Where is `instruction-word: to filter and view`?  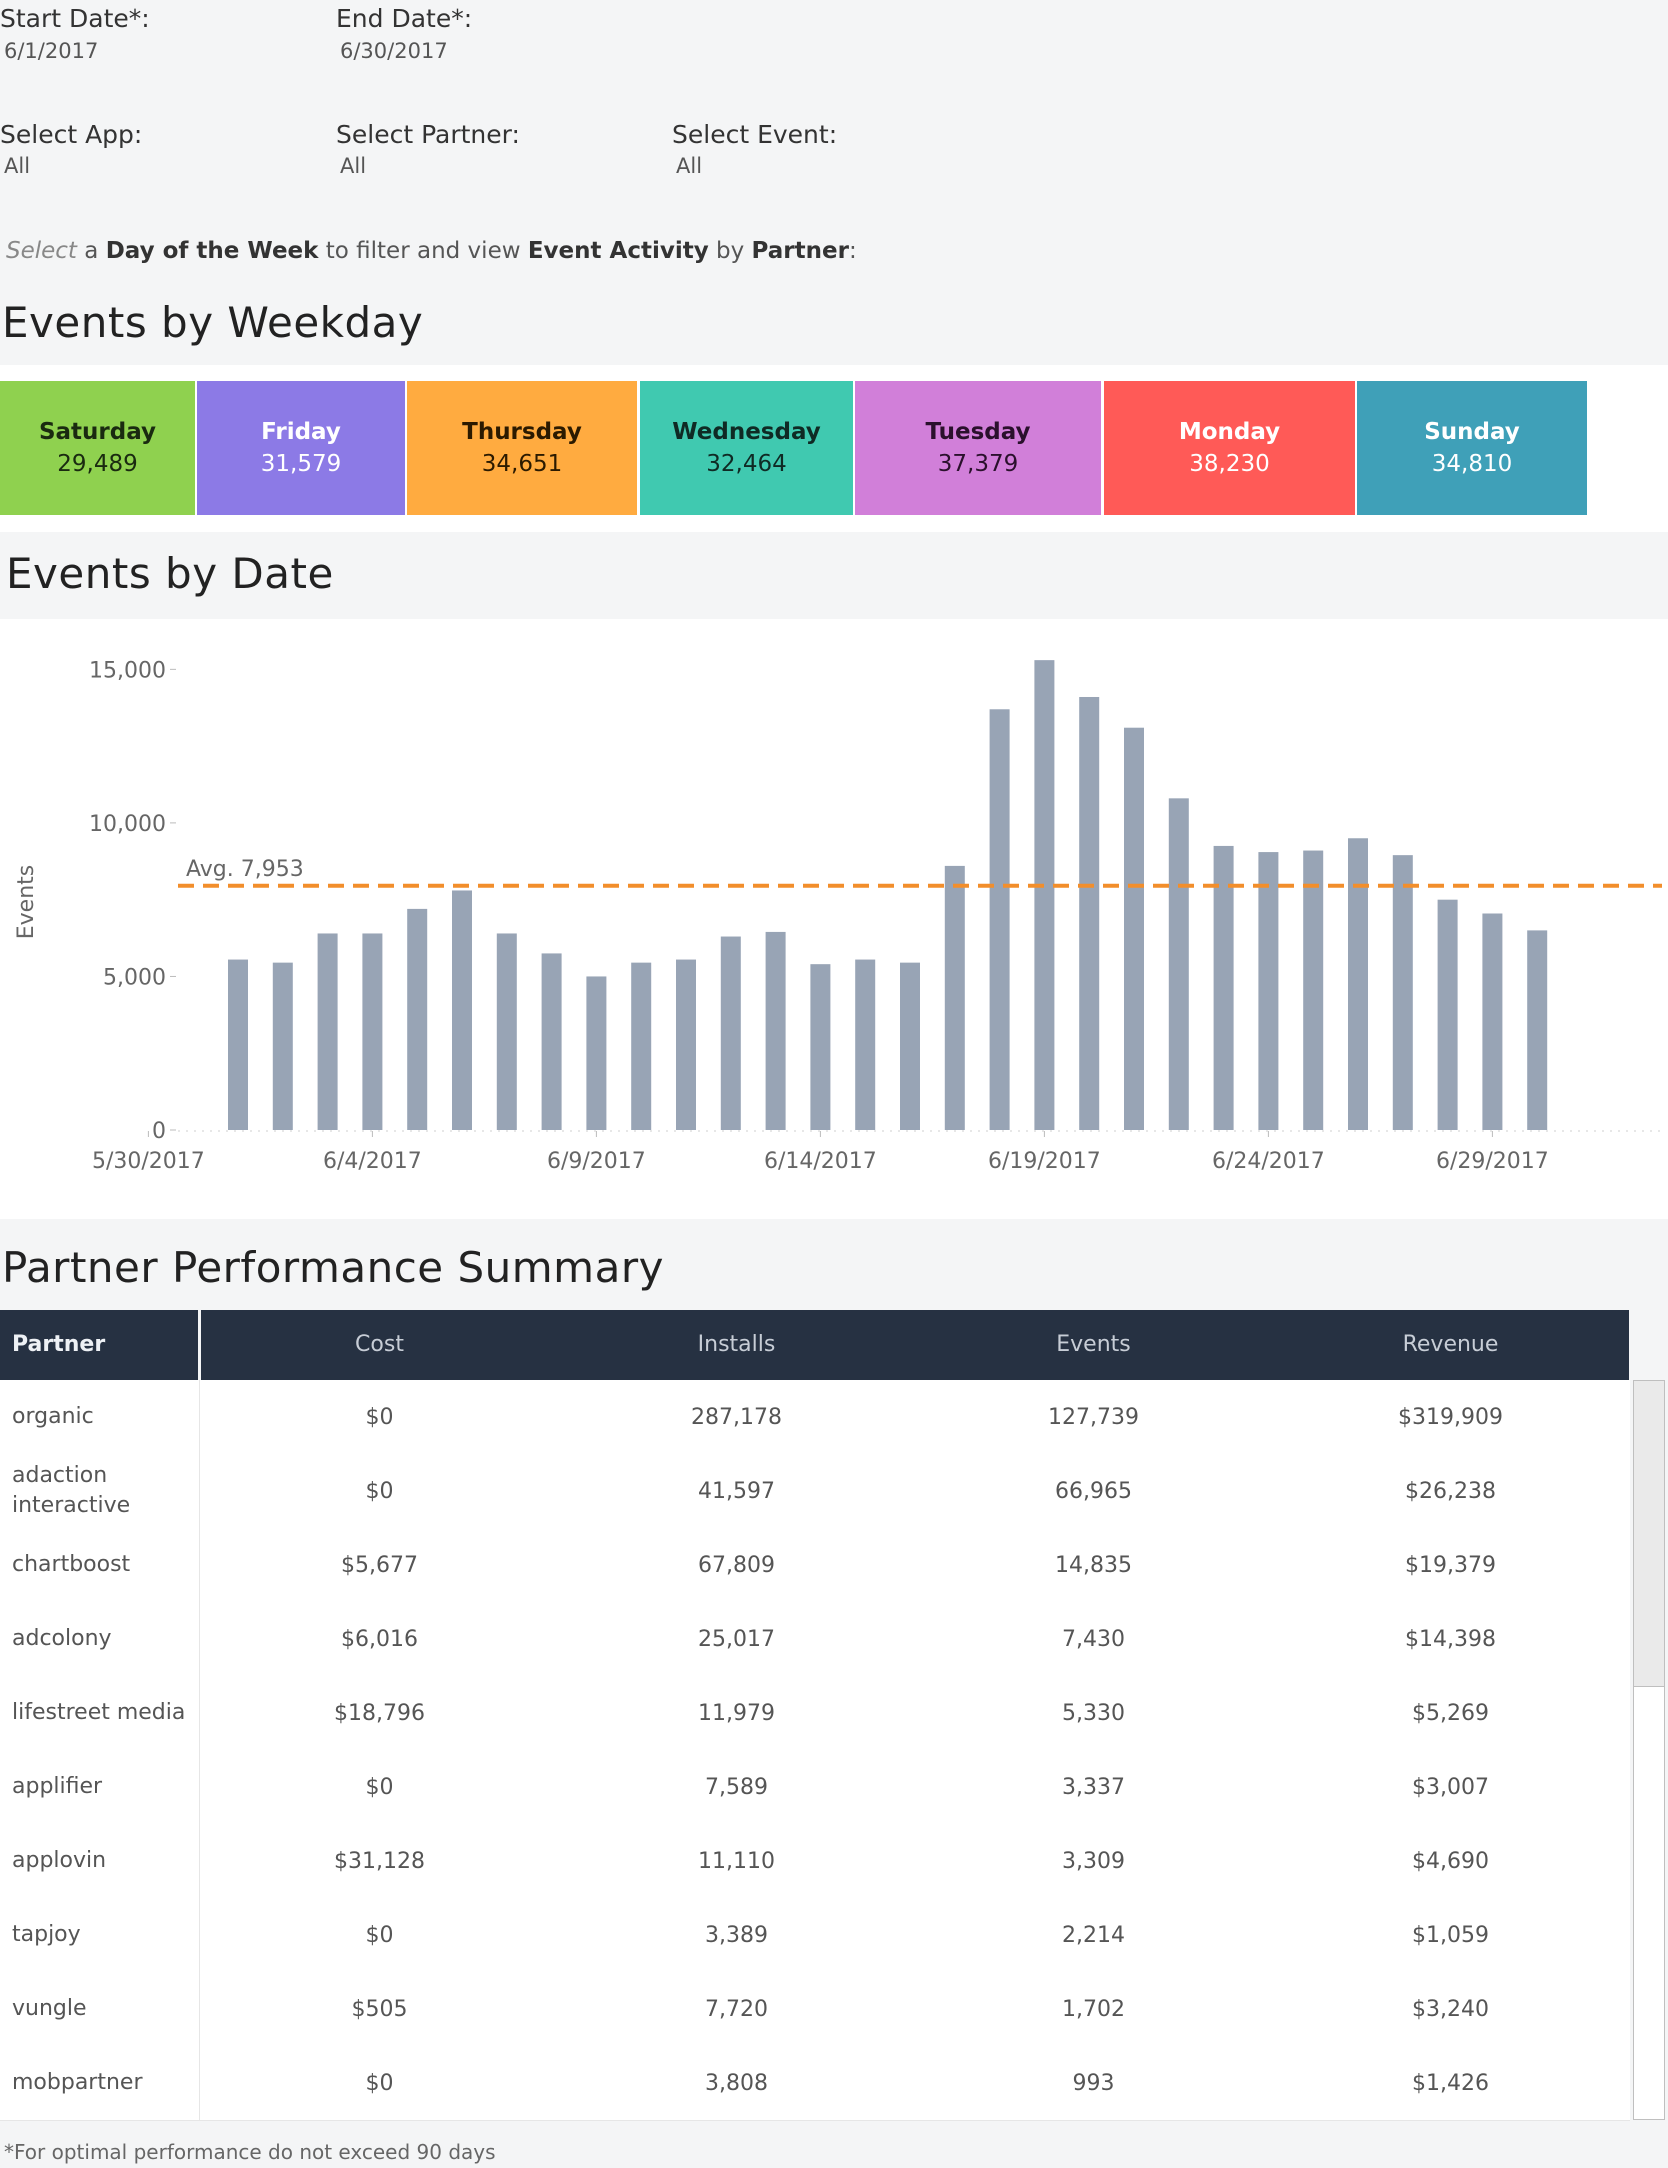
instruction-word: to filter and view is located at coordinates (423, 251).